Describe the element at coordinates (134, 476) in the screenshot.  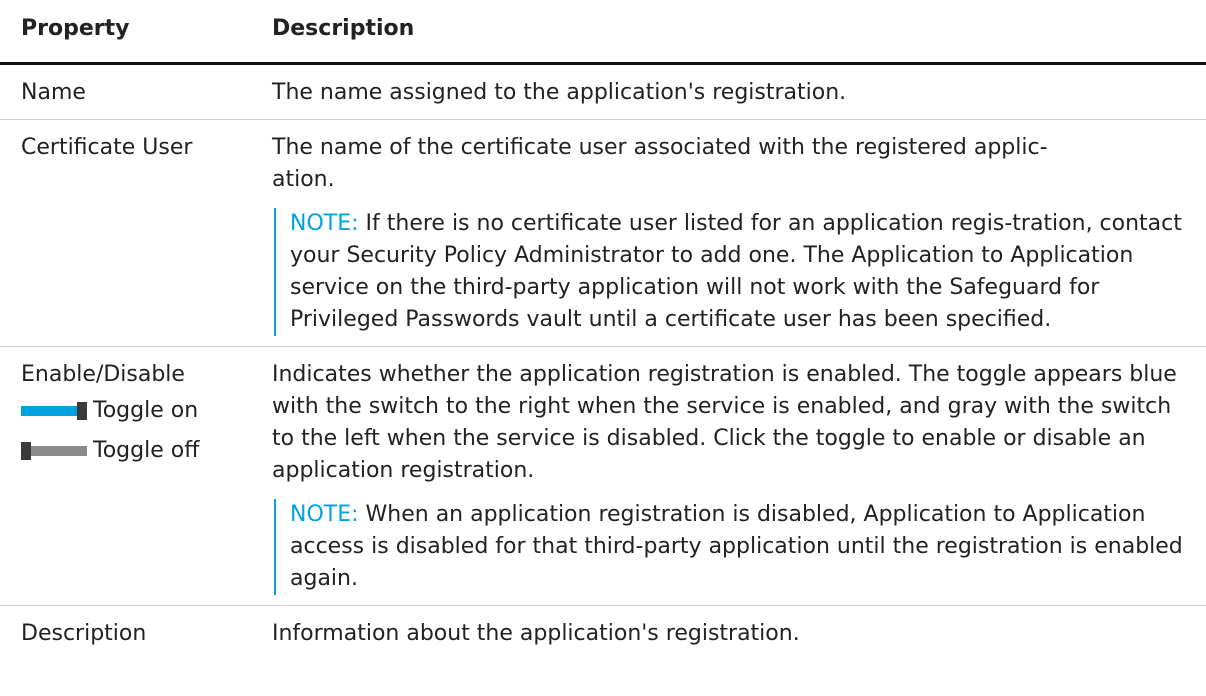
I see `property-name-cell: Enable/Disable Toggle on Toggle off` at that location.